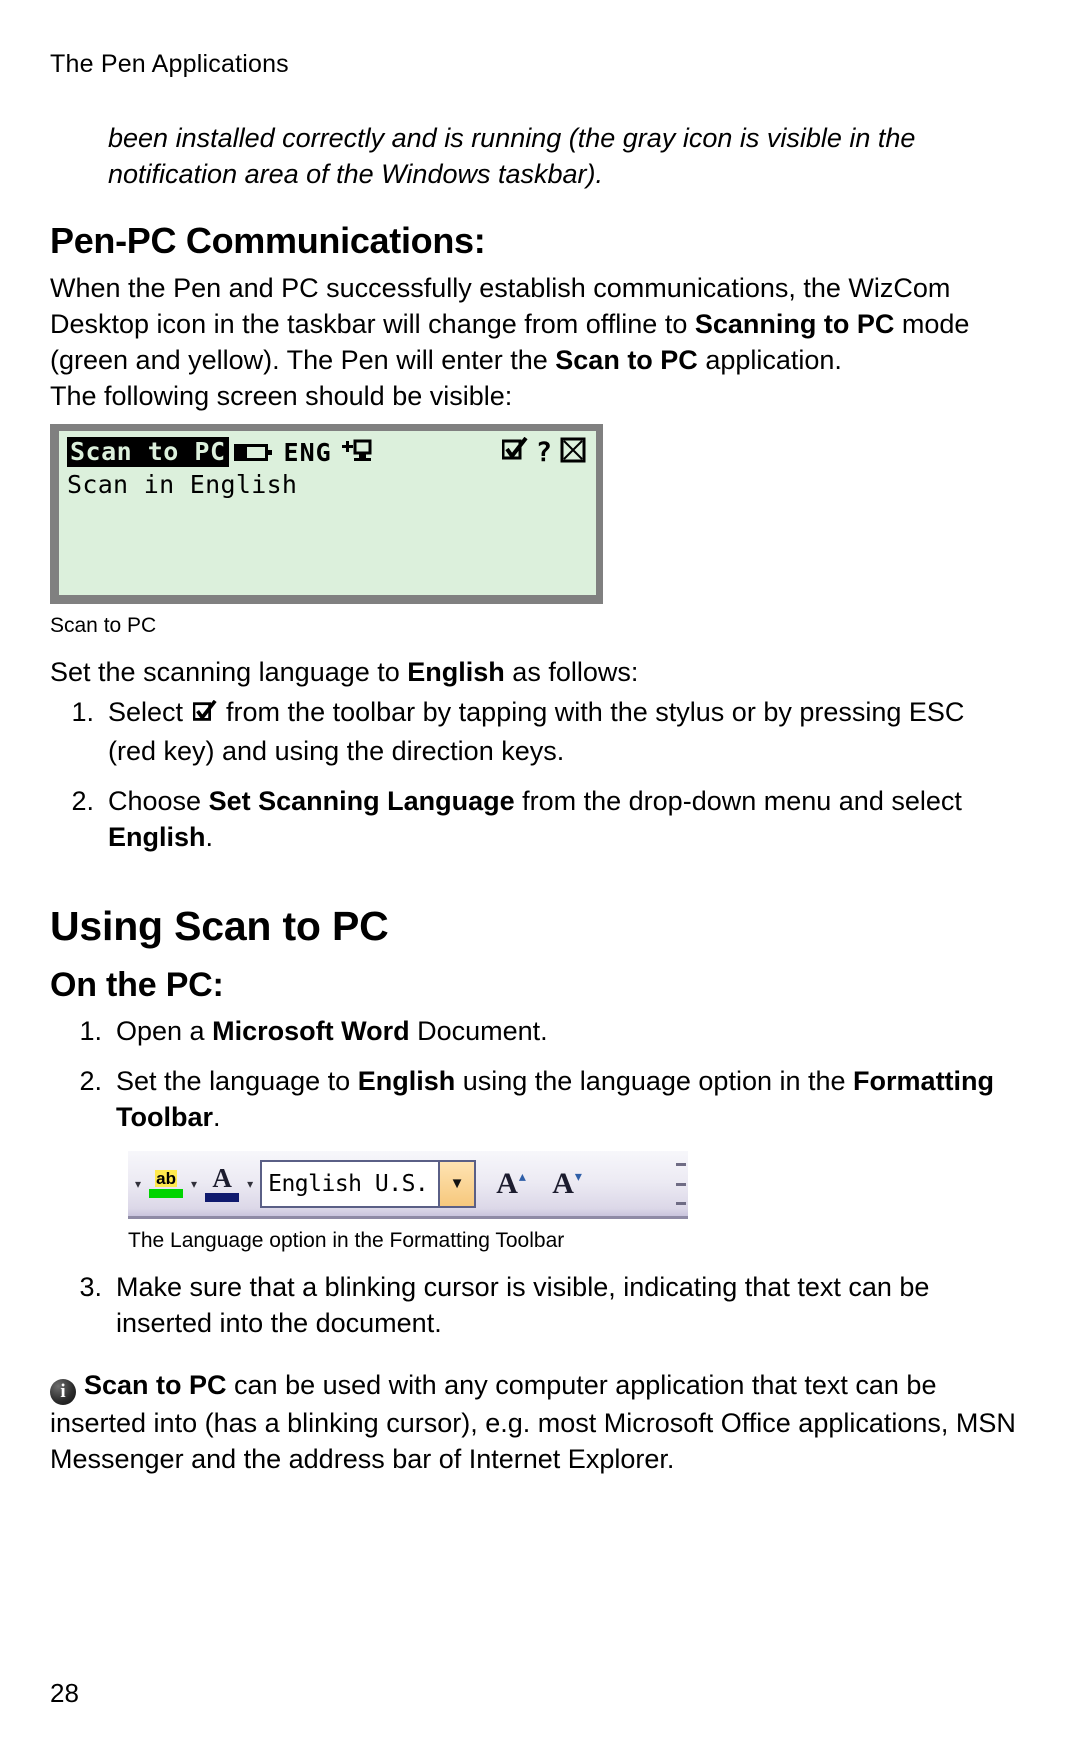  I want to click on step2-bold2: English, so click(157, 837).